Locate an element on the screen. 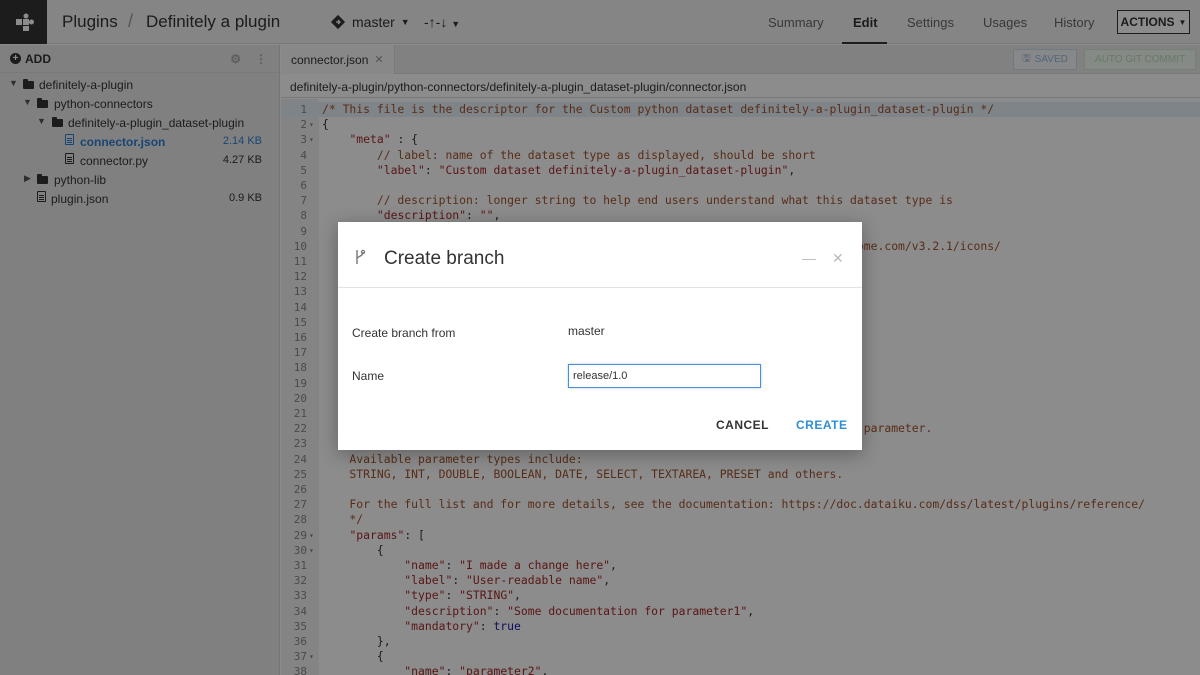 This screenshot has width=1200, height=675. dialog-title: Create branch is located at coordinates (444, 258).